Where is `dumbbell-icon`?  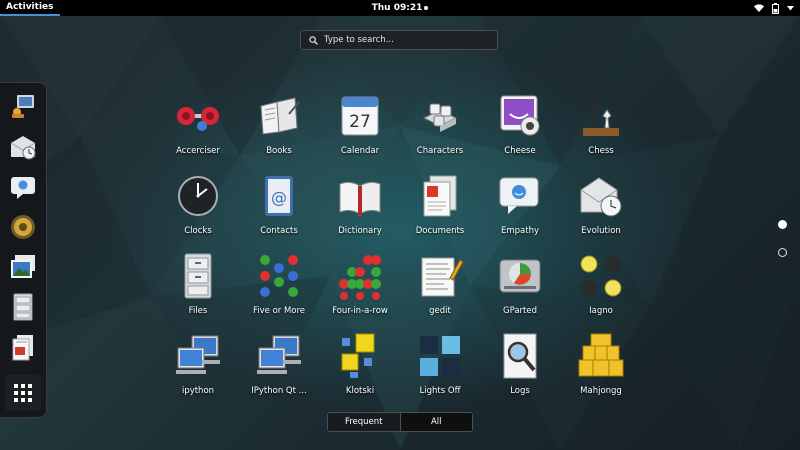
dumbbell-icon is located at coordinates (198, 119).